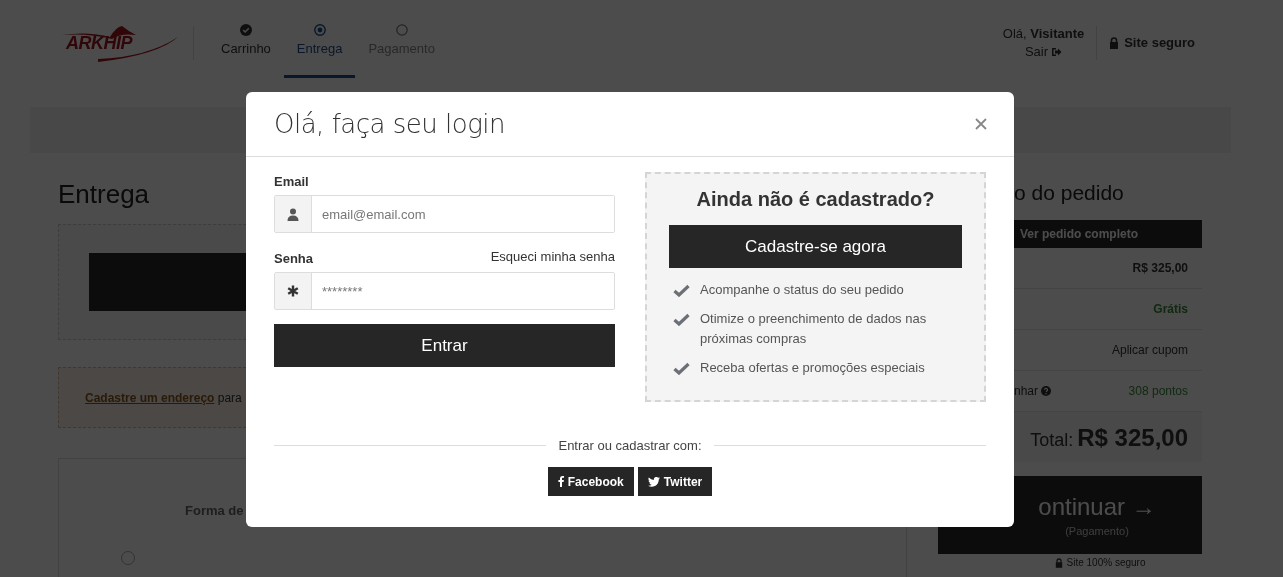  I want to click on total-label: Total:, so click(1052, 440).